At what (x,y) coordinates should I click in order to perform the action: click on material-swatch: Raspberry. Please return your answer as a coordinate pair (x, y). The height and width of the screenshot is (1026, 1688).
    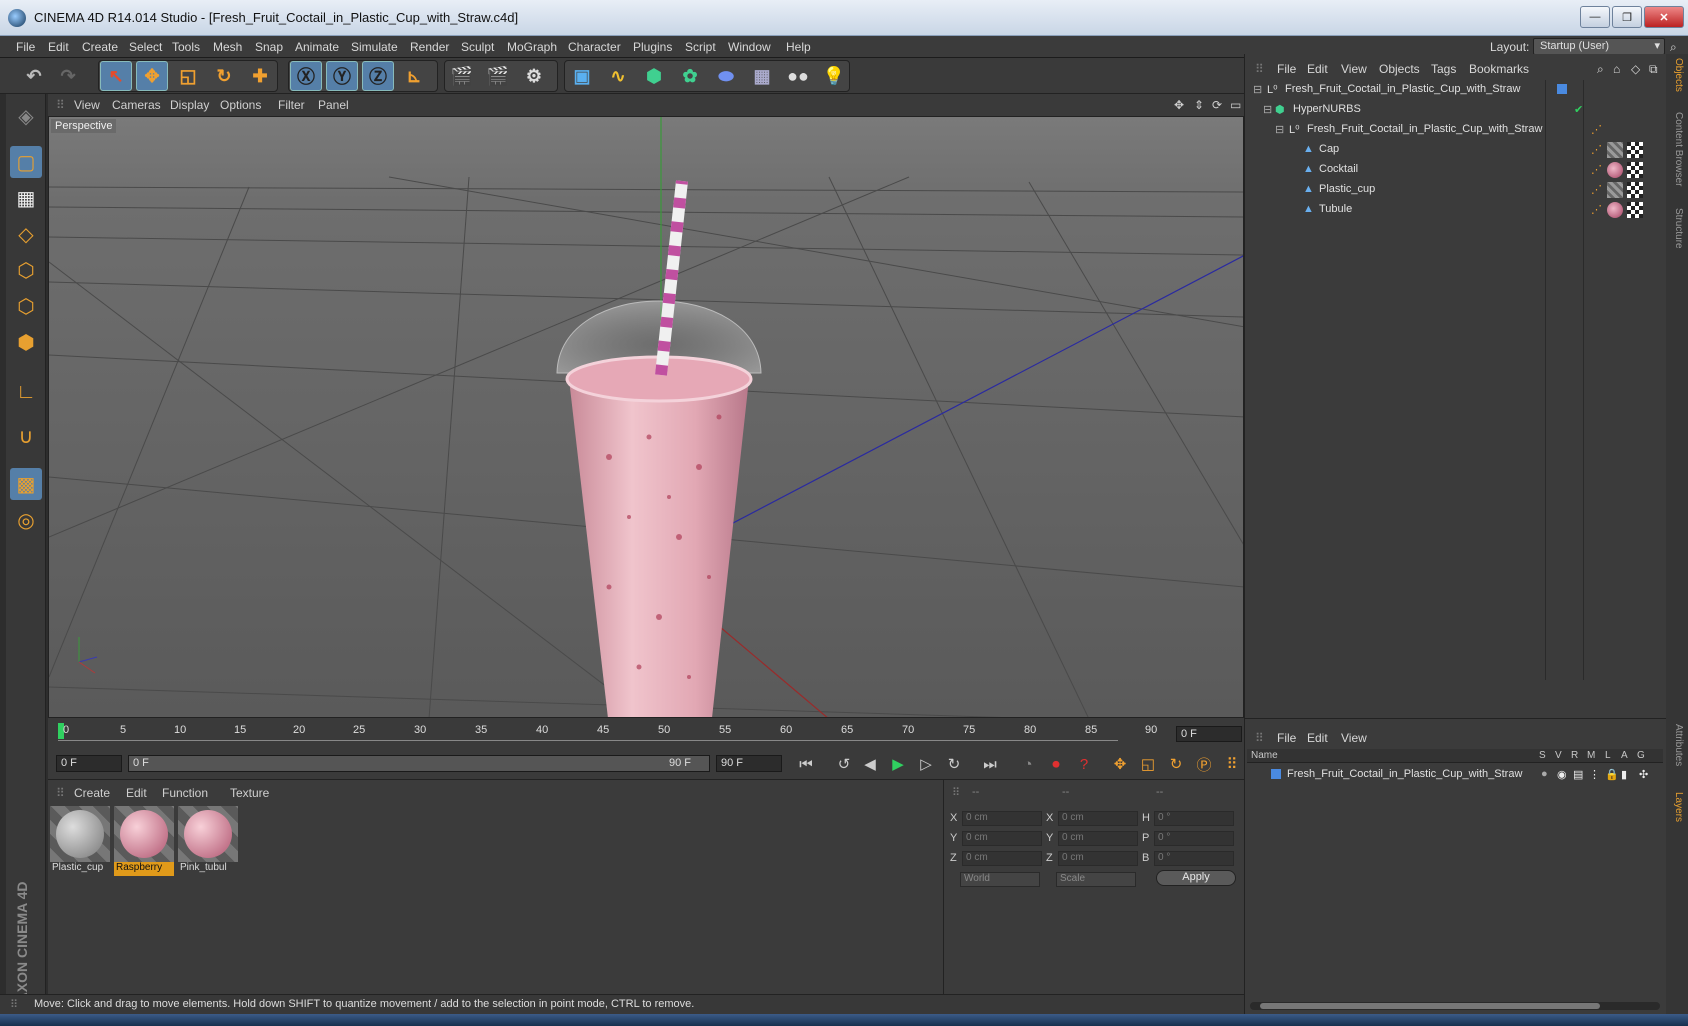
    Looking at the image, I should click on (144, 842).